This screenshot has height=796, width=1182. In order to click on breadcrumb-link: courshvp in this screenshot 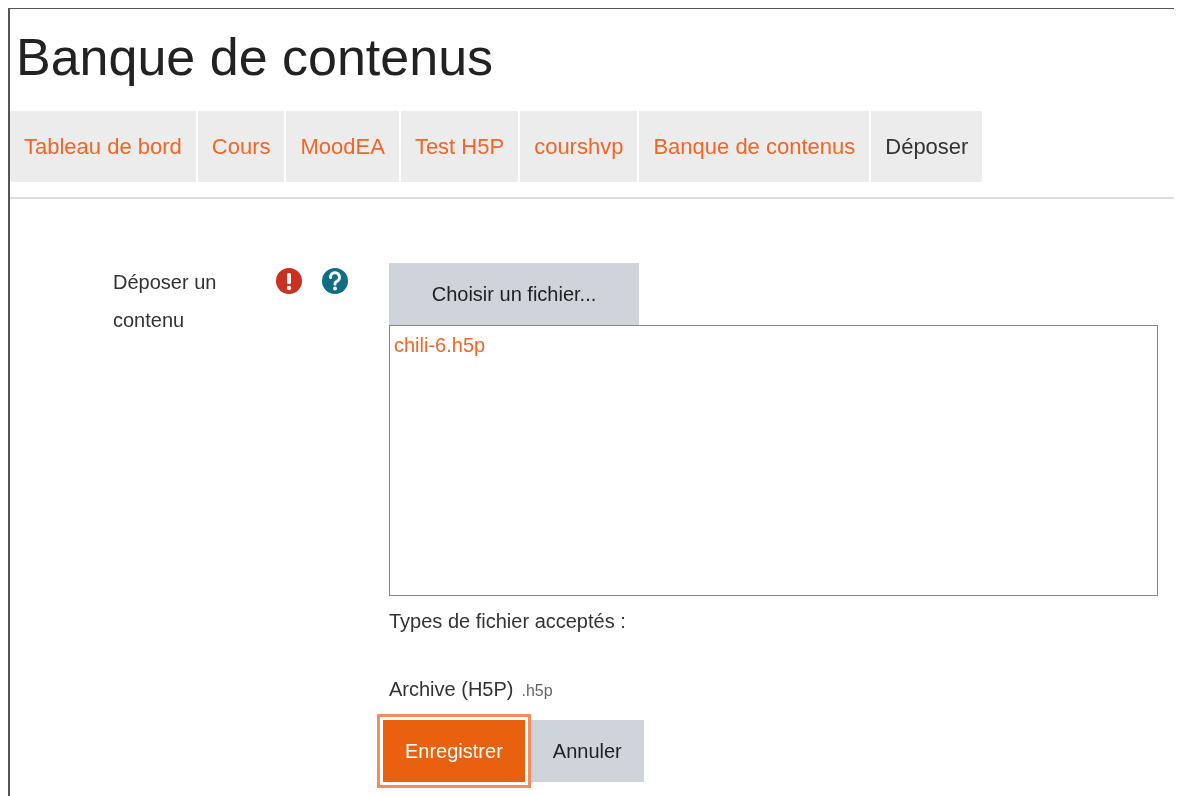, I will do `click(579, 146)`.